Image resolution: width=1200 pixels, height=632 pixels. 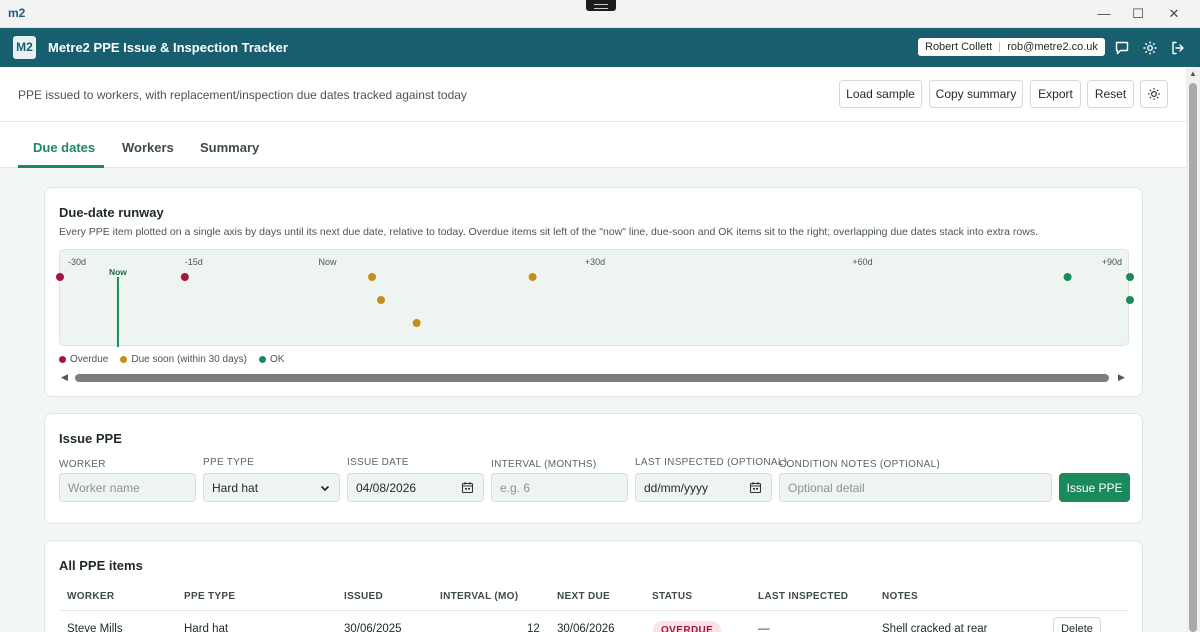 I want to click on reset-button: Reset, so click(x=1110, y=94).